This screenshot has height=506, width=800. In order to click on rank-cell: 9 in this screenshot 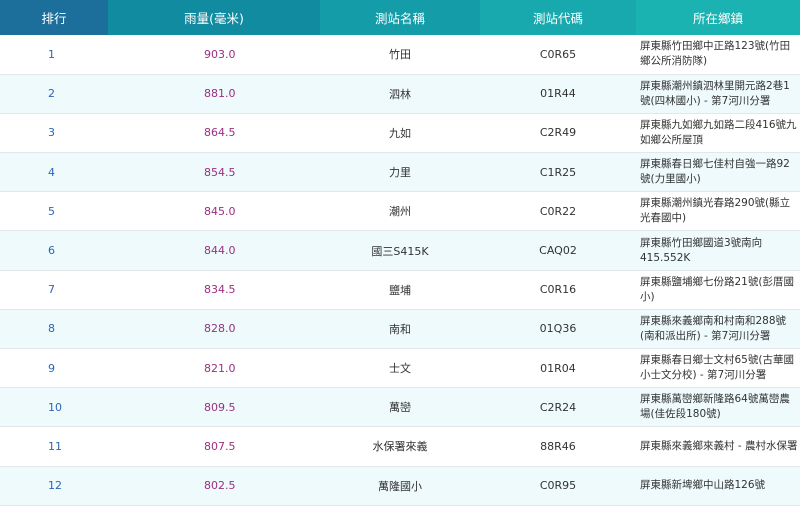, I will do `click(51, 368)`.